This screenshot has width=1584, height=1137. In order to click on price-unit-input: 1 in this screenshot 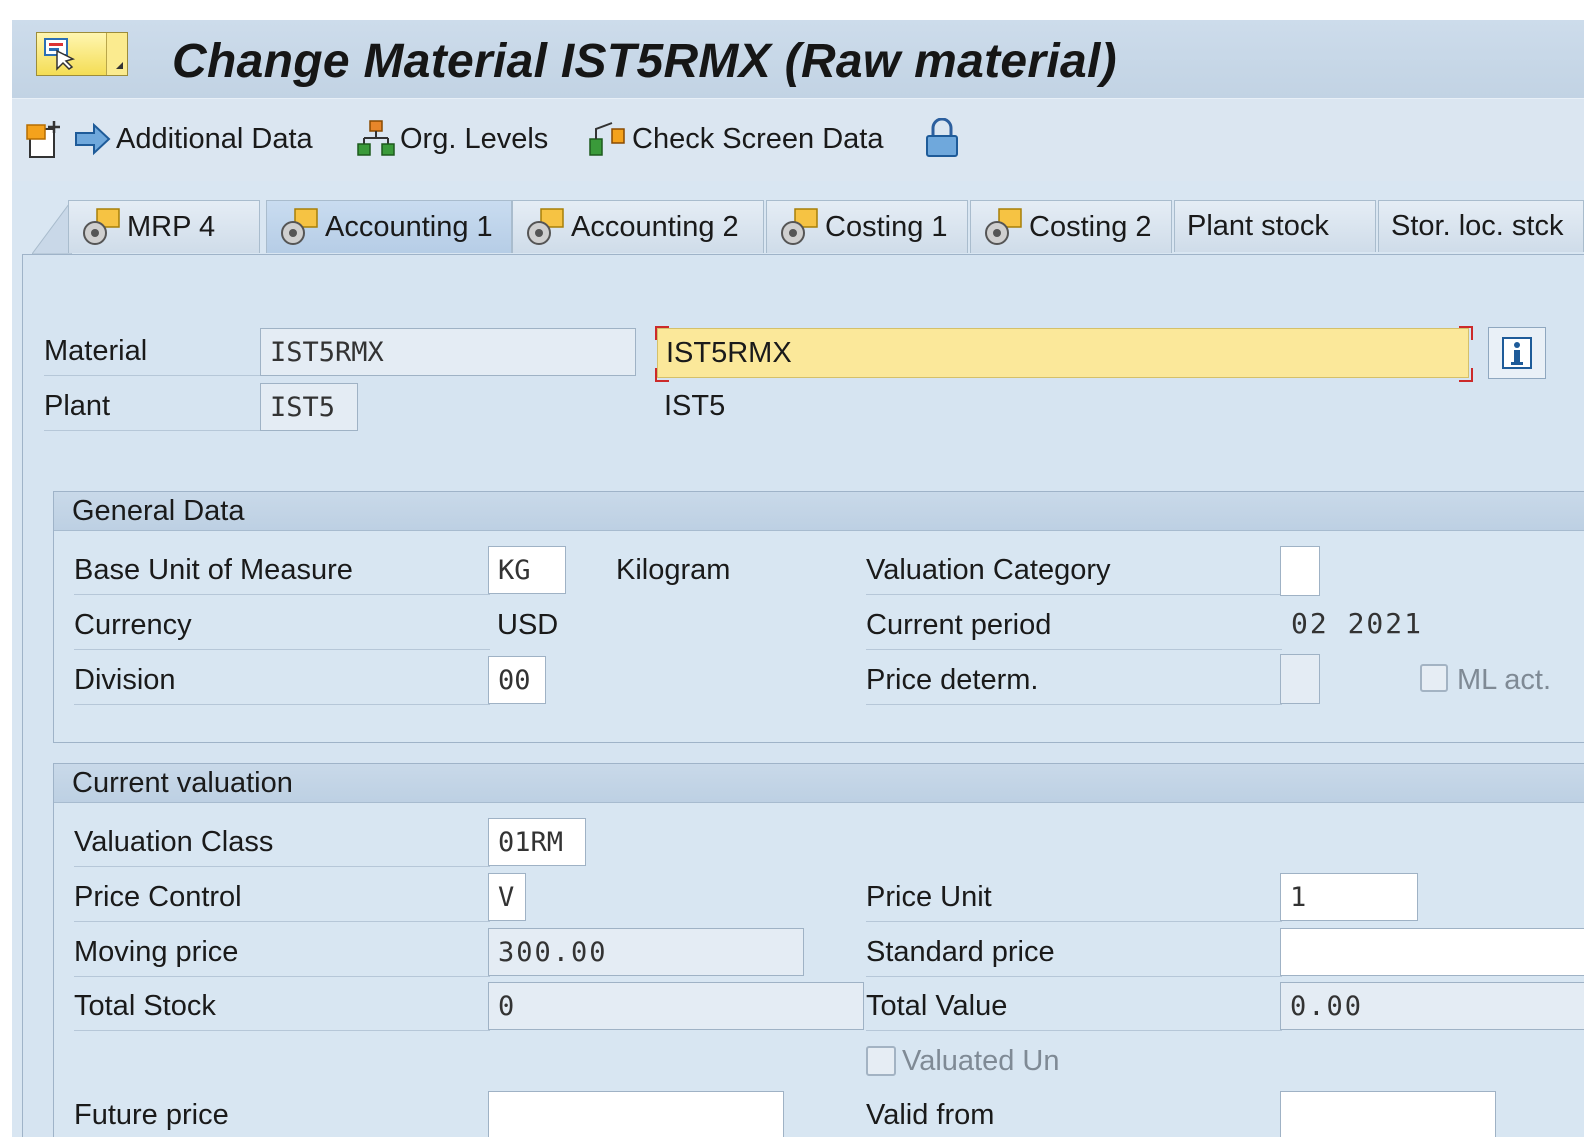, I will do `click(1349, 897)`.